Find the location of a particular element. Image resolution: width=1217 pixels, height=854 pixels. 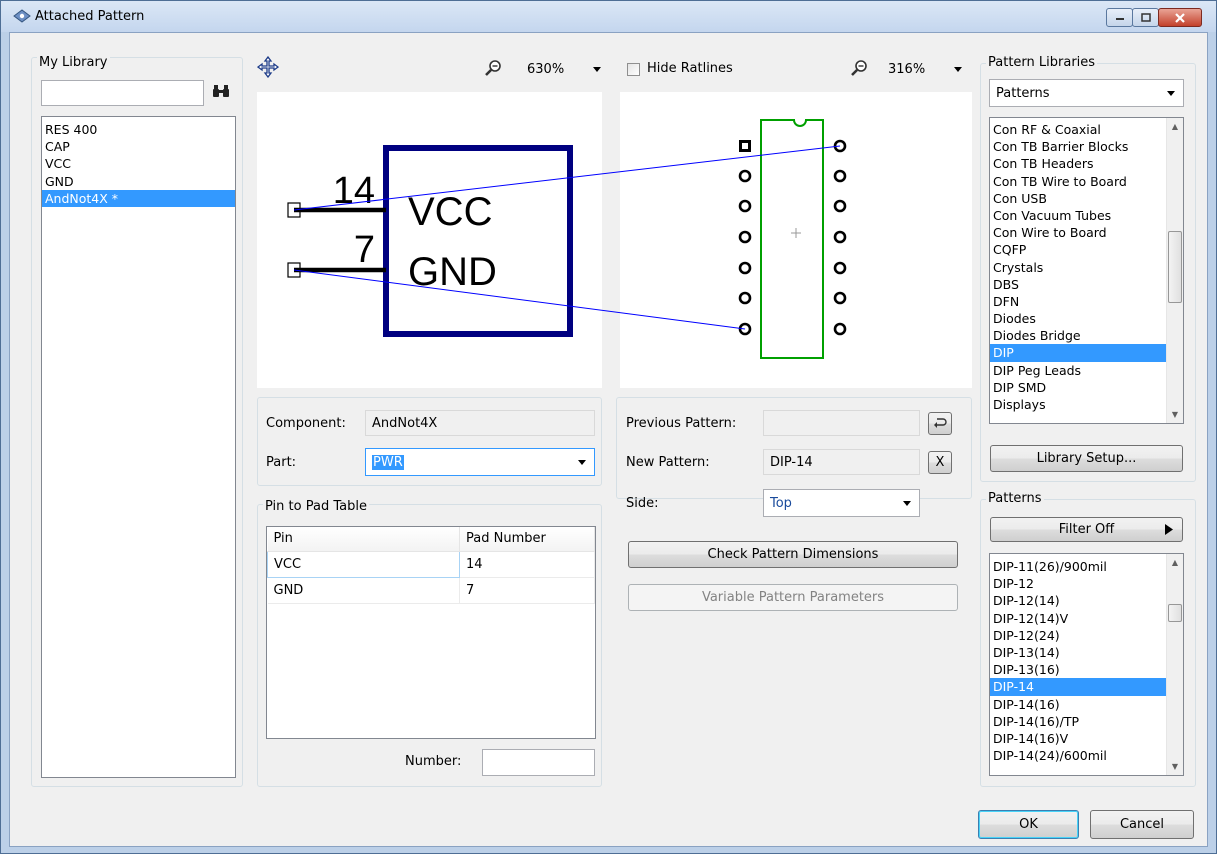

library-list-item: CAP is located at coordinates (138, 146).